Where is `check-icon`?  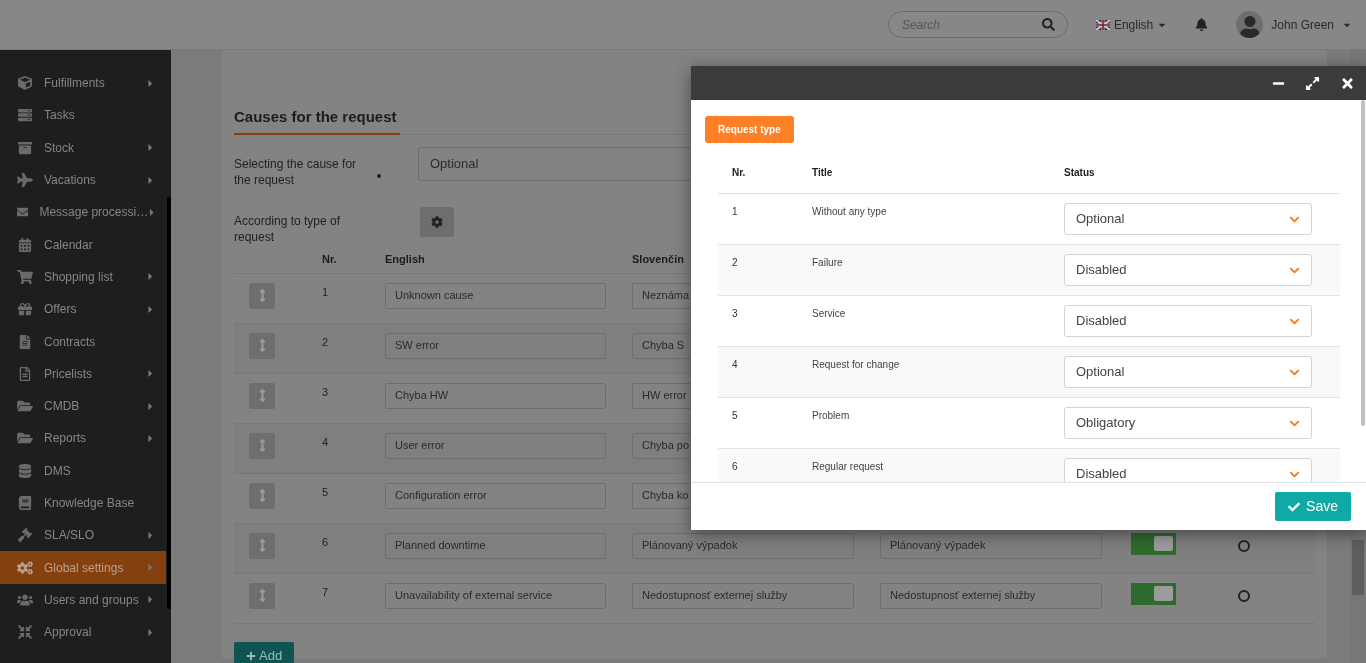
check-icon is located at coordinates (1294, 506).